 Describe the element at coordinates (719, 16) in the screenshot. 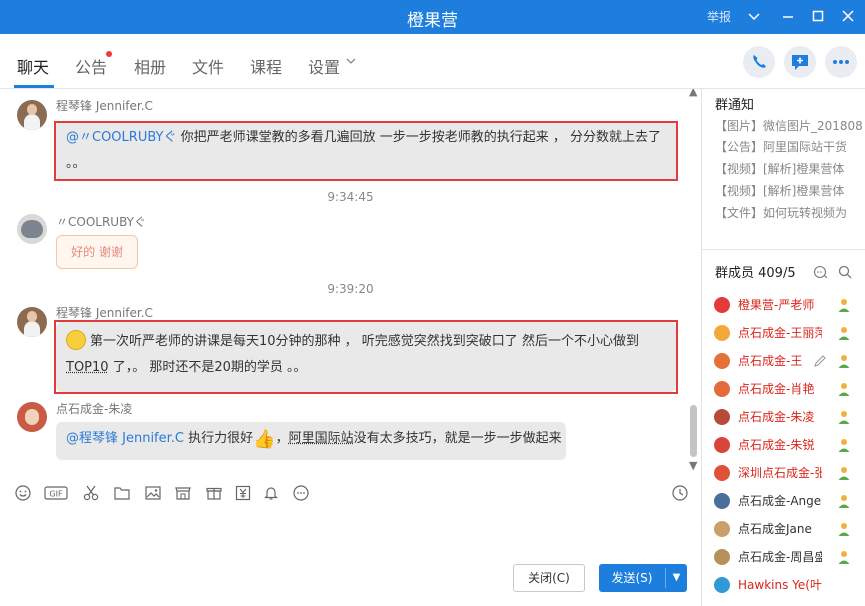

I see `report-button: 举报` at that location.